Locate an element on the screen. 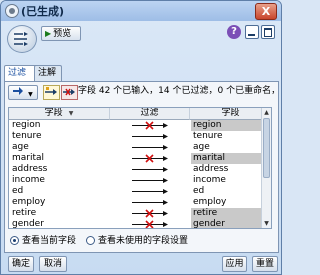 This screenshot has height=275, width=320. scroll-thumb is located at coordinates (266, 148).